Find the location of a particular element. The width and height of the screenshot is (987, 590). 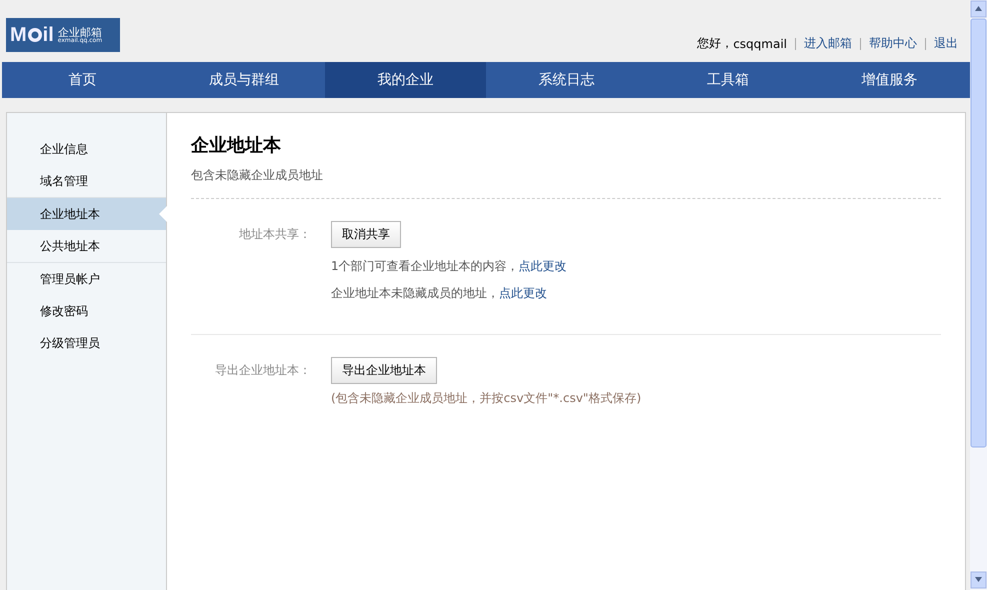

sidebar-item: 域名管理 is located at coordinates (86, 181).